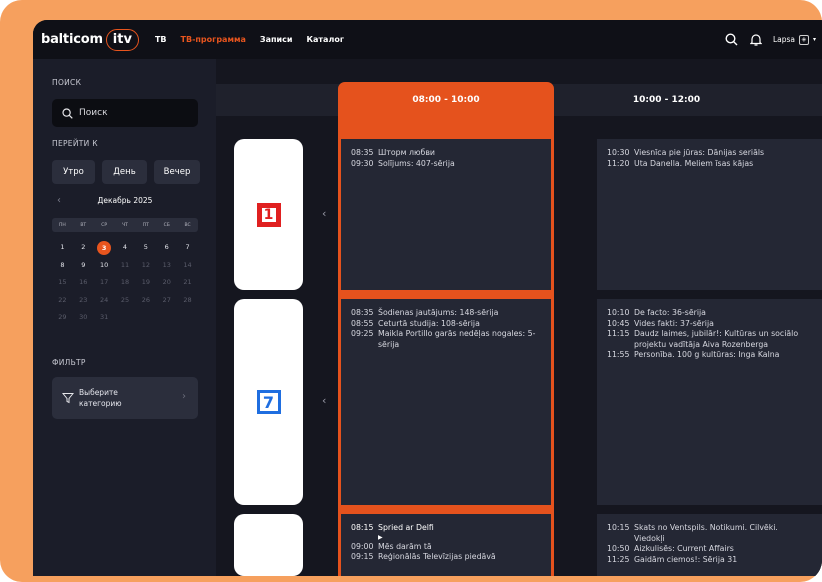 This screenshot has width=822, height=582. What do you see at coordinates (249, 39) in the screenshot?
I see `main-nav: ТВ ТВ-программа Записи Каталог` at bounding box center [249, 39].